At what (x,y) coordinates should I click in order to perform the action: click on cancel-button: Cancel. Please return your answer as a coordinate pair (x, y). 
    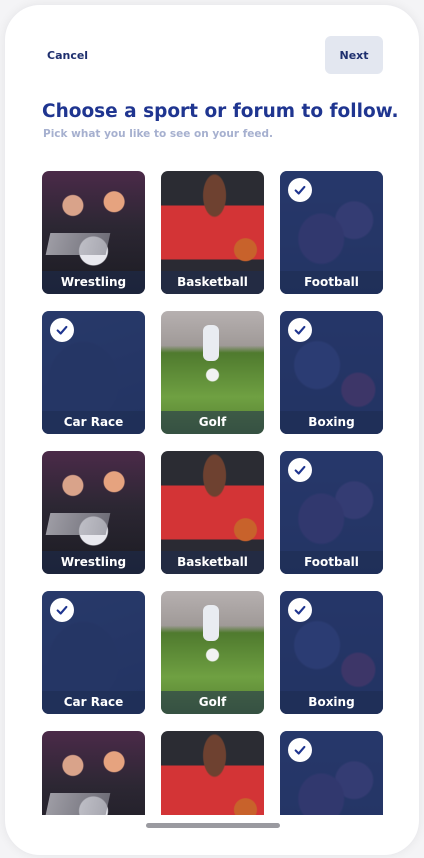
    Looking at the image, I should click on (67, 55).